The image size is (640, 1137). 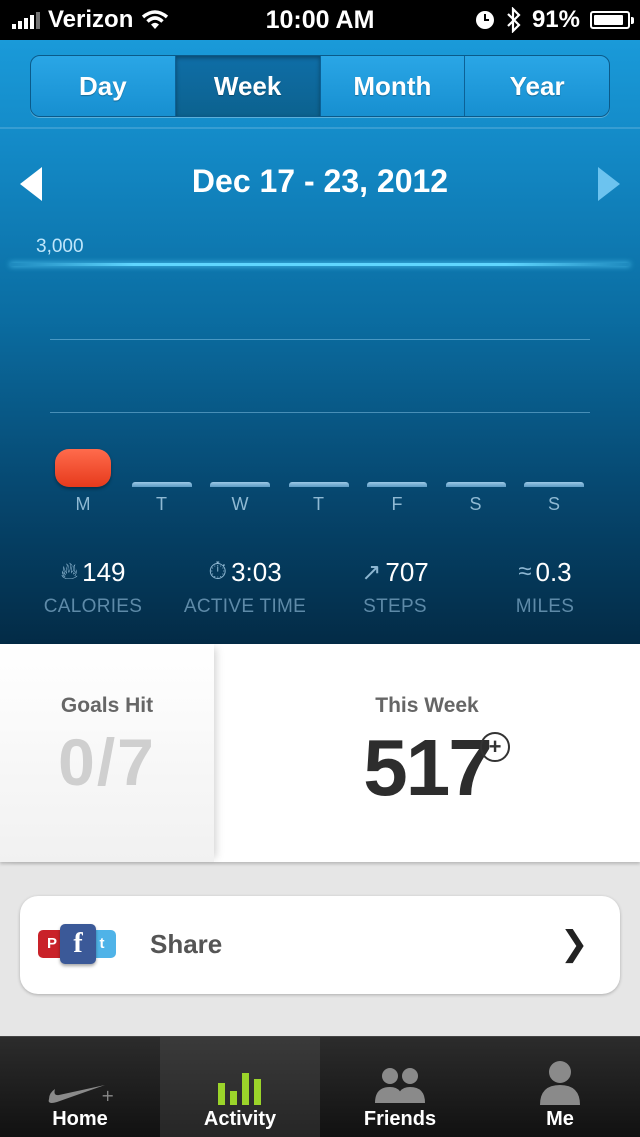 I want to click on activity-bars-icon, so click(x=240, y=1082).